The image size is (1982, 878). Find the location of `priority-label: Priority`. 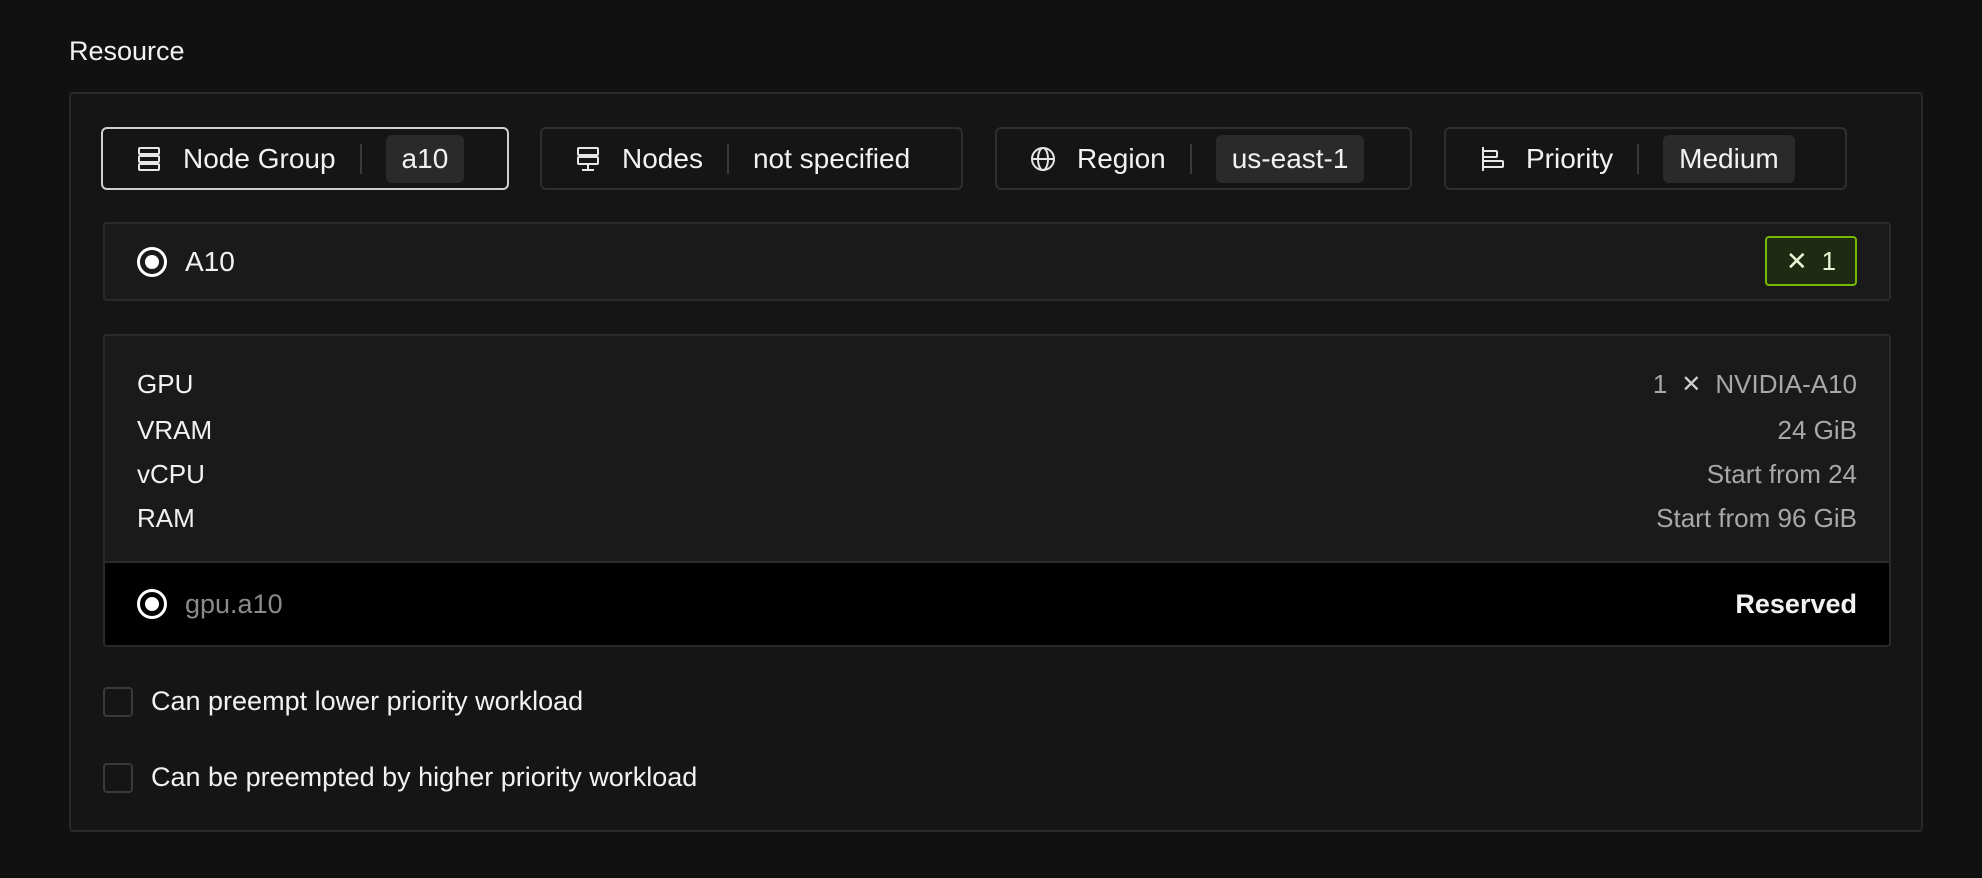

priority-label: Priority is located at coordinates (1570, 158).